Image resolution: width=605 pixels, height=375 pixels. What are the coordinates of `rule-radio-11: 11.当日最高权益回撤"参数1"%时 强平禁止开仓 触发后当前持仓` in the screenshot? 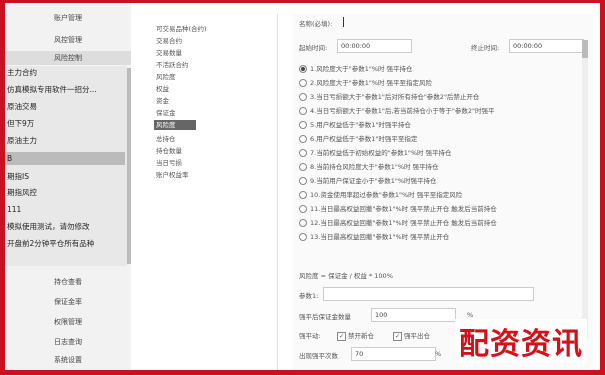 It's located at (398, 209).